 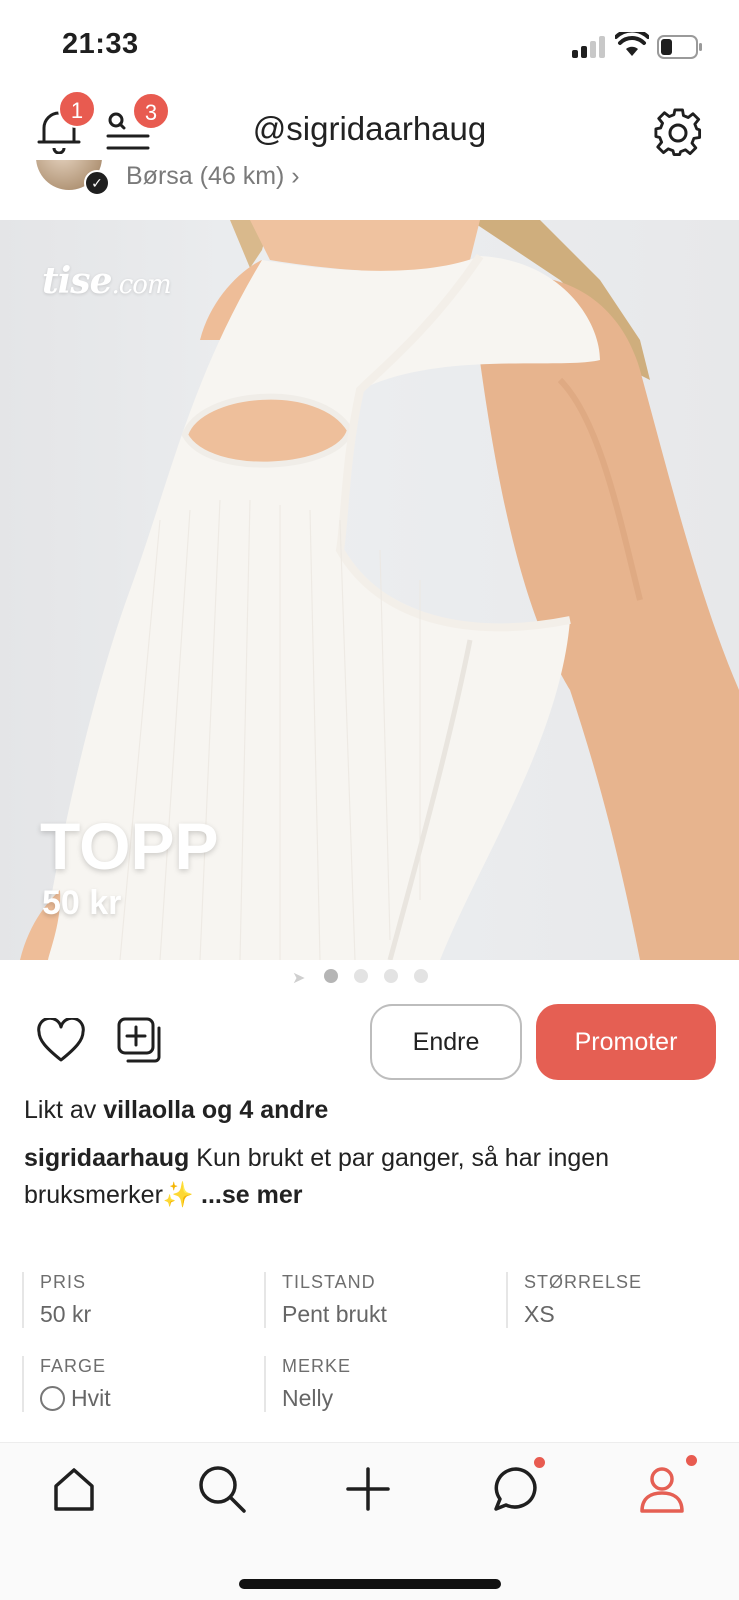 I want to click on edit-button: Endre, so click(x=446, y=1042).